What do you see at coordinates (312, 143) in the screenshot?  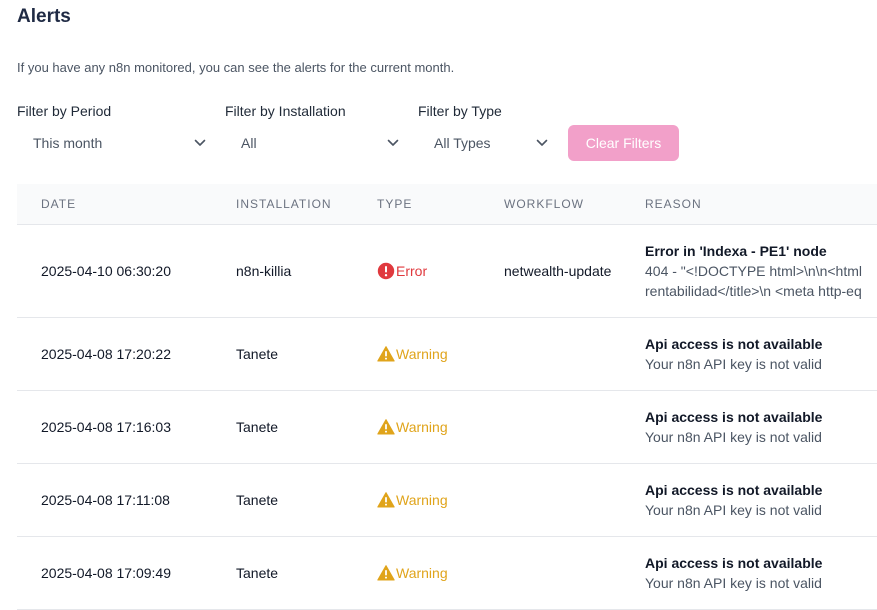 I see `filter-installation-select: All` at bounding box center [312, 143].